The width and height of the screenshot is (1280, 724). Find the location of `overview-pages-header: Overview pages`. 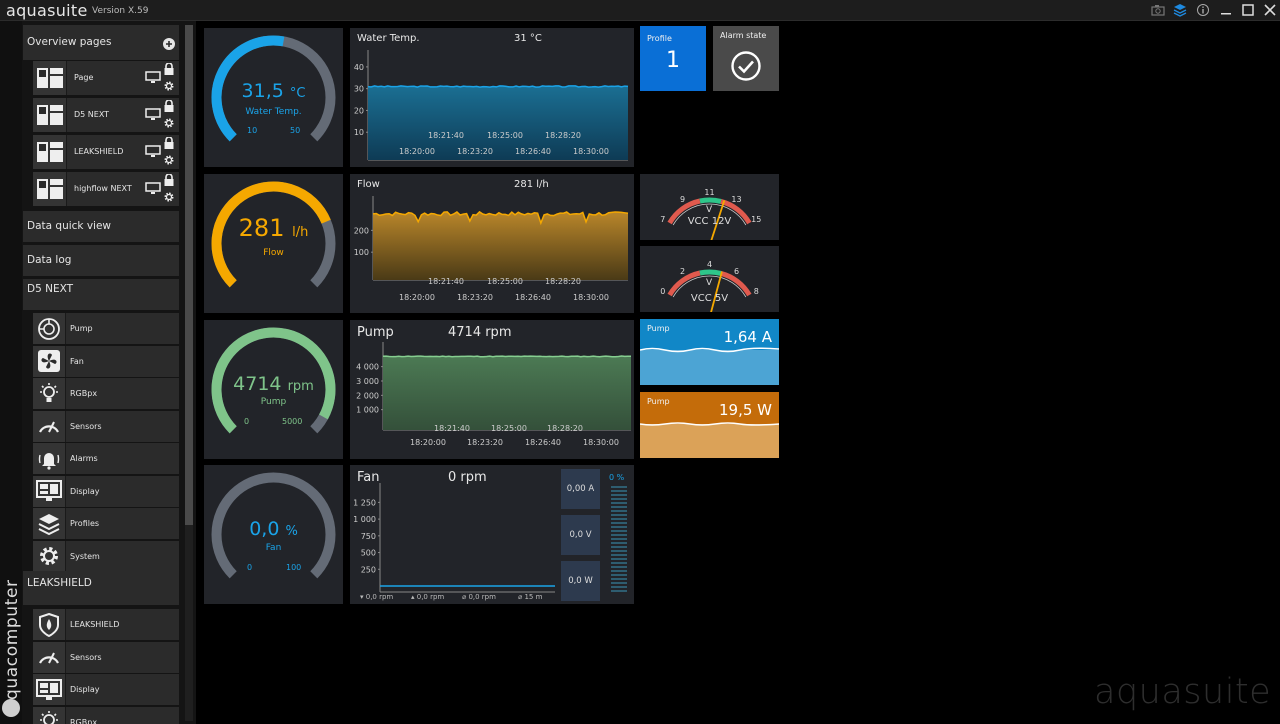

overview-pages-header: Overview pages is located at coordinates (101, 42).